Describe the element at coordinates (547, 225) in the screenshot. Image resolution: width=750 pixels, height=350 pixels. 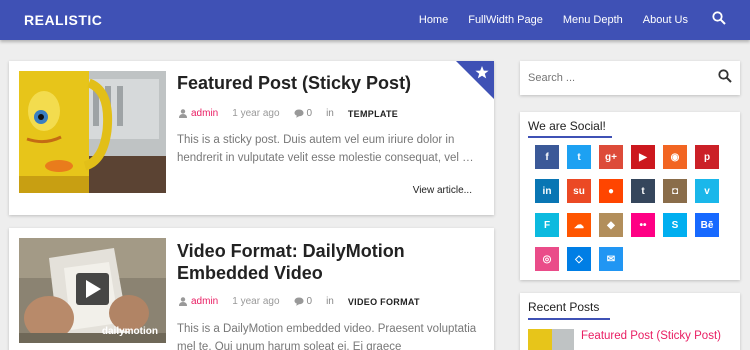
I see `foursquare-icon: F` at that location.